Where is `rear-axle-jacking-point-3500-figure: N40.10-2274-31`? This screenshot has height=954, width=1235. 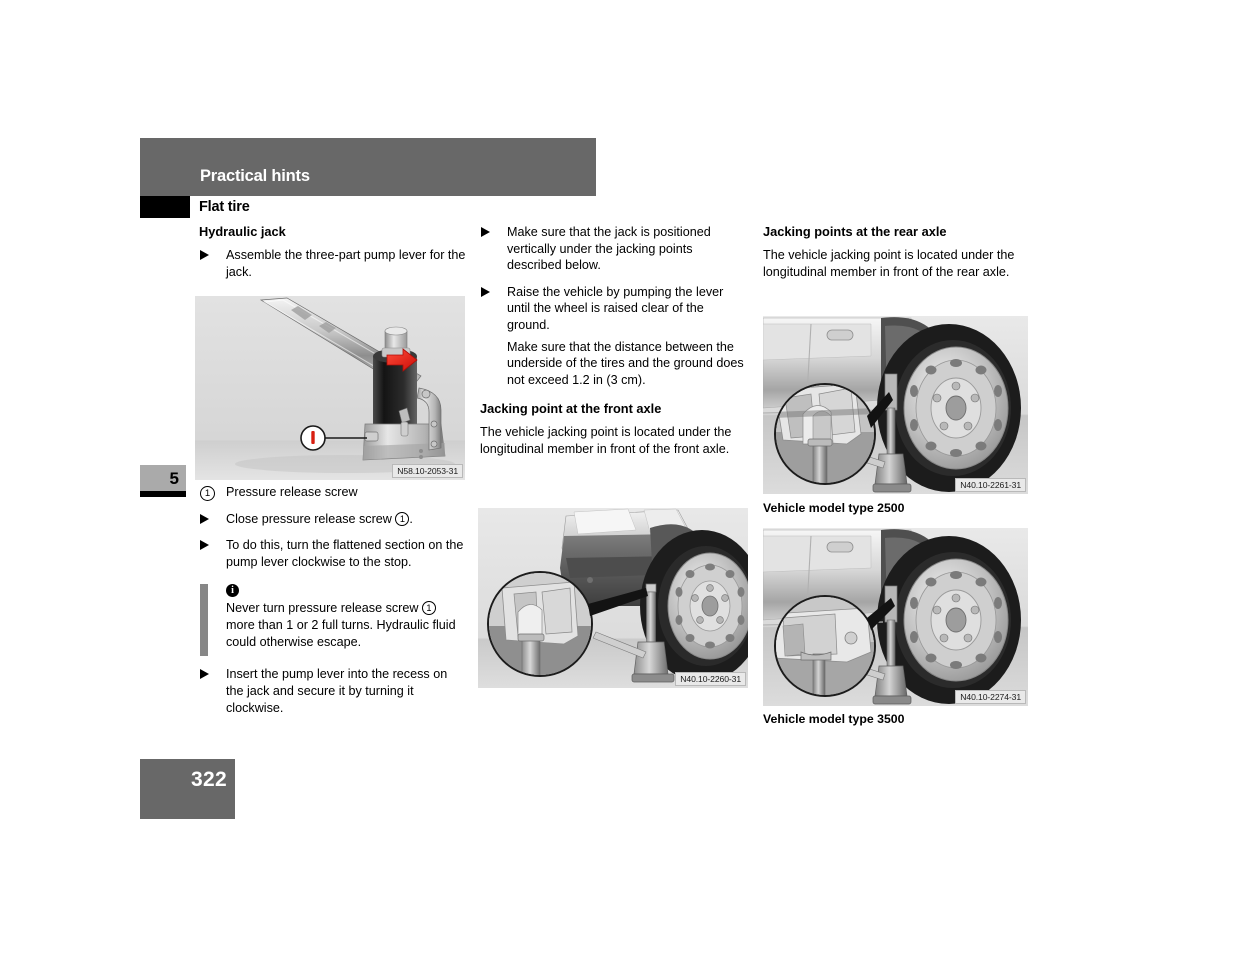
rear-axle-jacking-point-3500-figure: N40.10-2274-31 is located at coordinates (895, 617).